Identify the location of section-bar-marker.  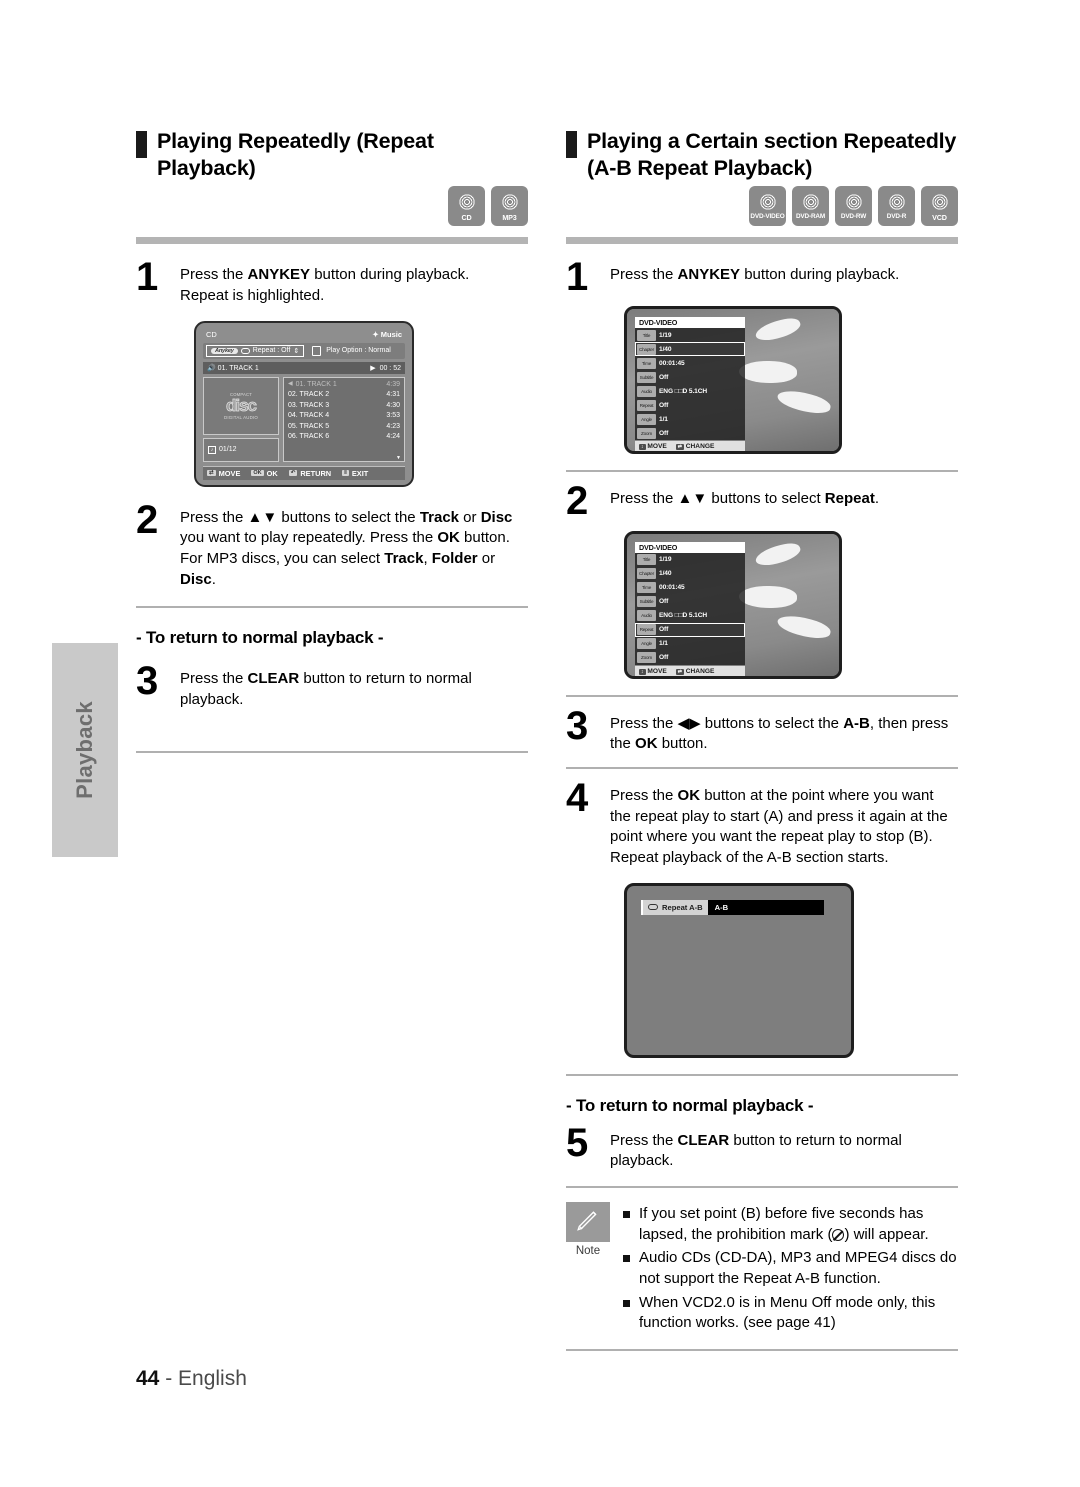
(141, 144).